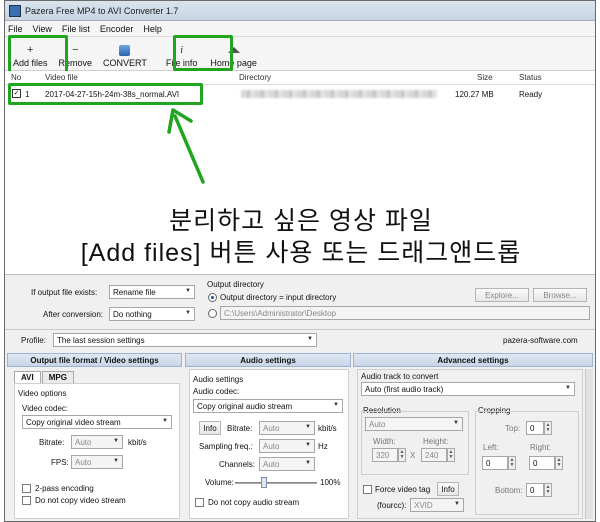 This screenshot has height=522, width=600. Describe the element at coordinates (117, 29) in the screenshot. I see `menu-encoder: Encoder` at that location.